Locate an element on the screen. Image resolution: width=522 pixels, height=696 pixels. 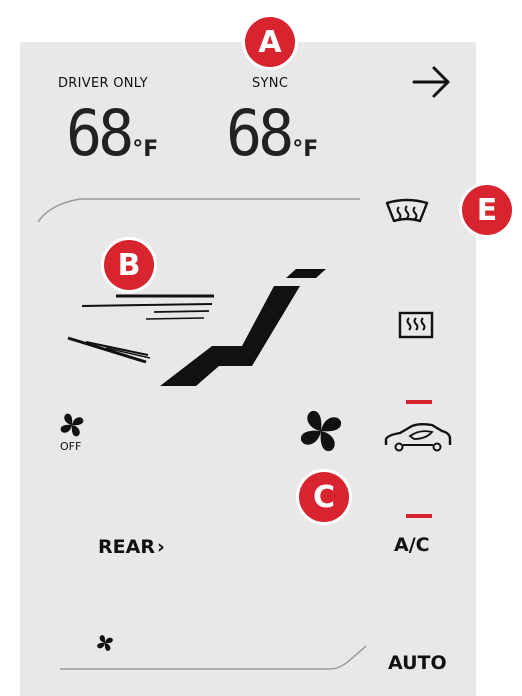
right-temperature: 68 °F is located at coordinates (272, 134).